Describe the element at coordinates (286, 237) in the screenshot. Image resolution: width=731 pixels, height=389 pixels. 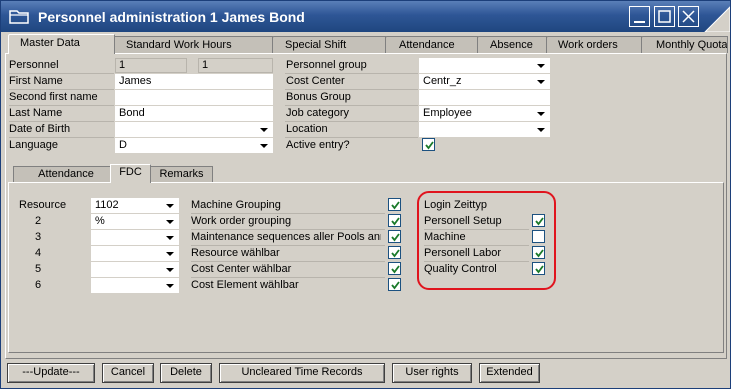
I see `maintenance-sequences-label: Maintenance sequences aller Pools anr` at that location.